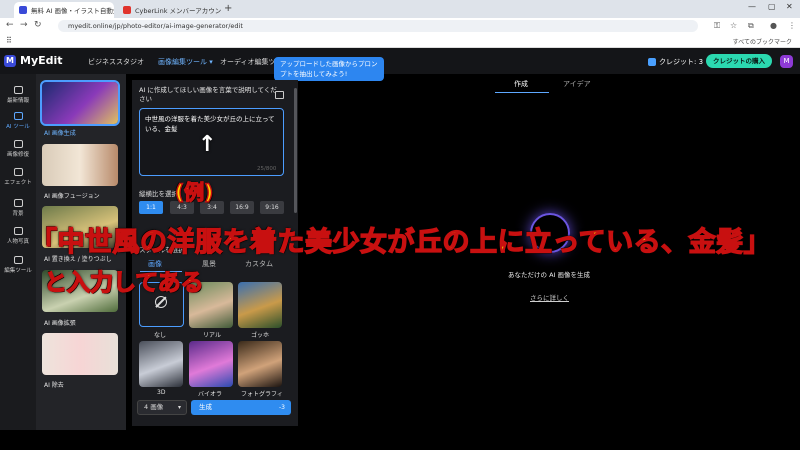 The width and height of the screenshot is (800, 450). What do you see at coordinates (72, 195) in the screenshot?
I see `tool-label: AI 画像フュージョン` at bounding box center [72, 195].